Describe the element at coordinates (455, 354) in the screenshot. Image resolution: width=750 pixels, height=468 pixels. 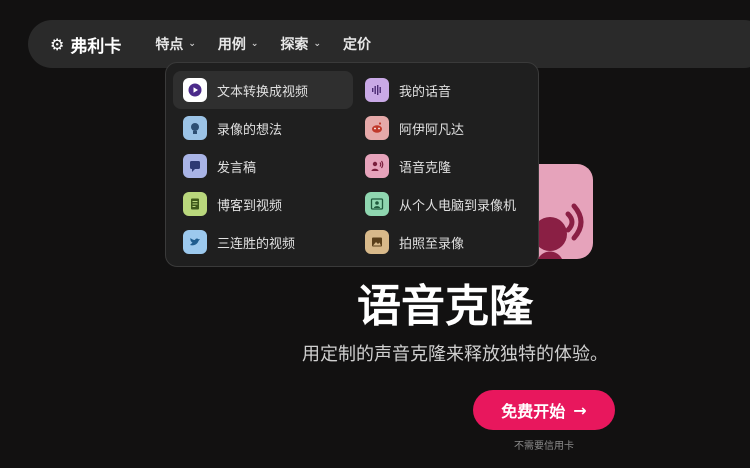
I see `hero-subtitle: 用定制的声音克隆来释放独特的体验。` at that location.